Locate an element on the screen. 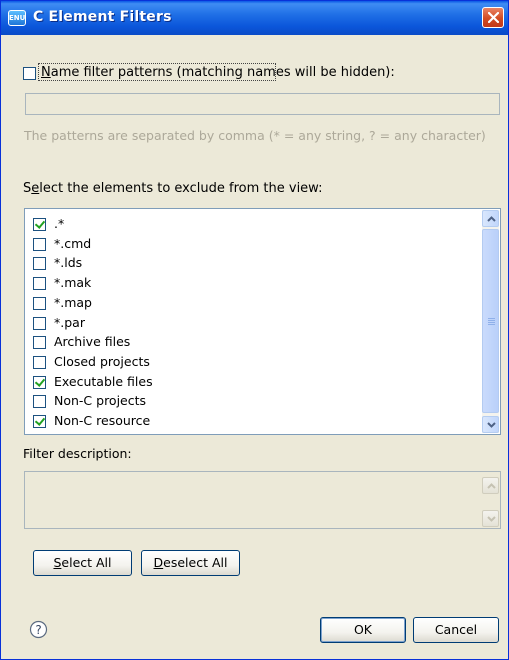 The image size is (509, 660). scroll-up-button is located at coordinates (490, 218).